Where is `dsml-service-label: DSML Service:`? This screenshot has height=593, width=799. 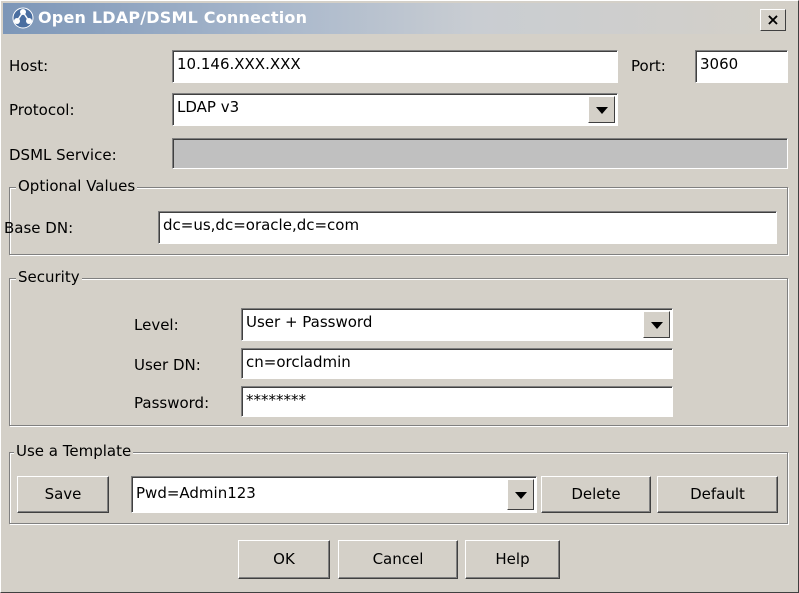
dsml-service-label: DSML Service: is located at coordinates (63, 155).